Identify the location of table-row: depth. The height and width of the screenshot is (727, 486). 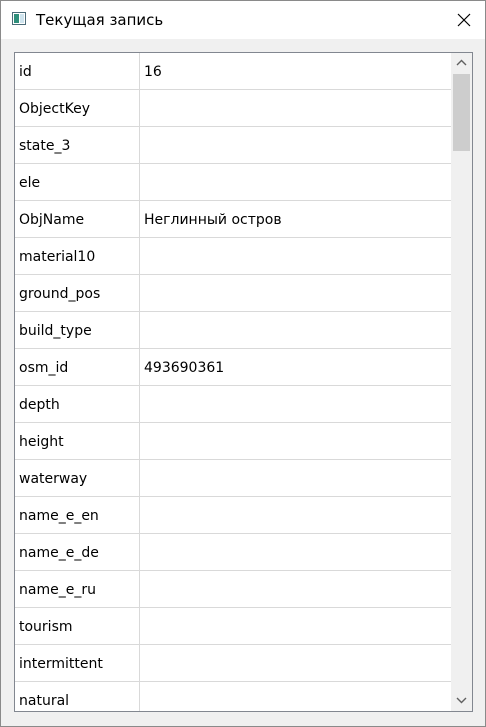
(233, 404).